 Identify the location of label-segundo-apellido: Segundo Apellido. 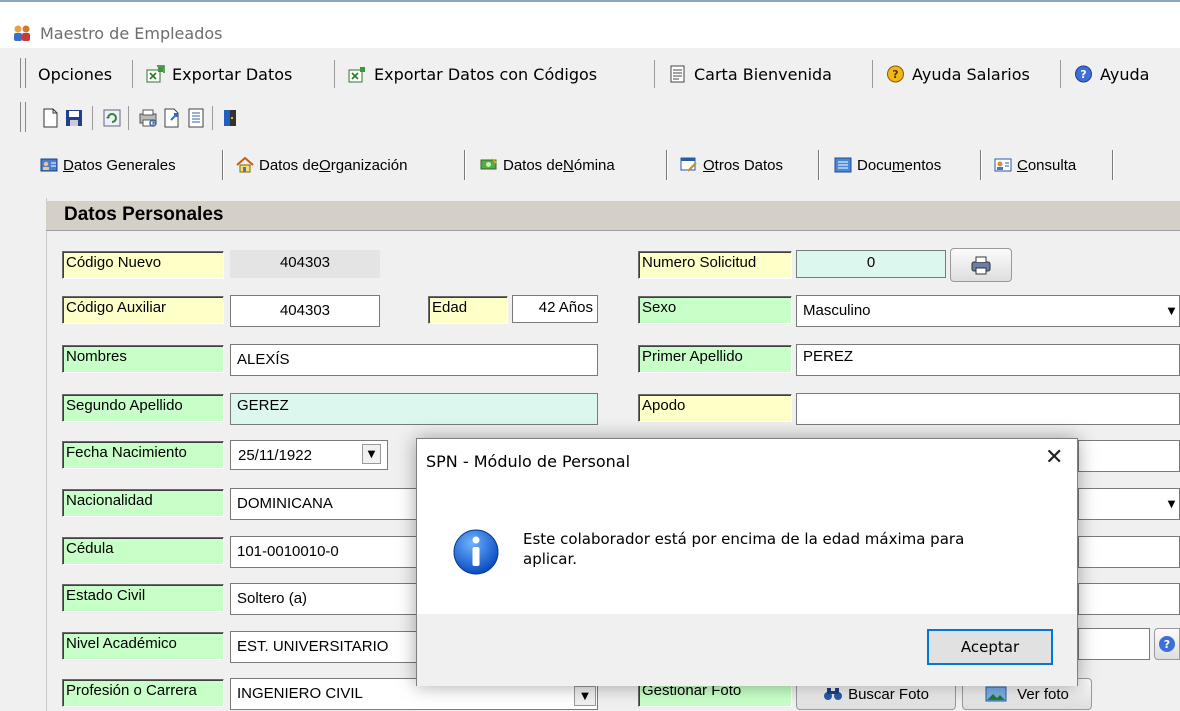
(143, 408).